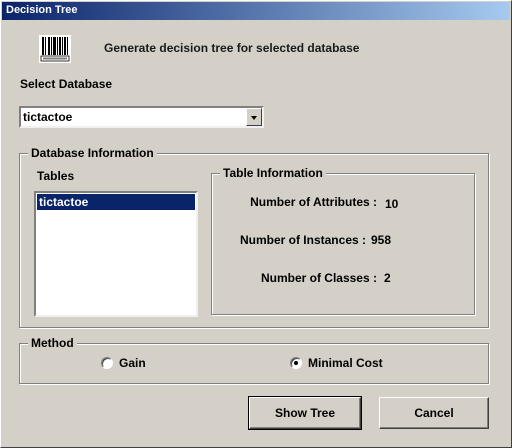  What do you see at coordinates (132, 363) in the screenshot?
I see `gain-radio-label: Gain` at bounding box center [132, 363].